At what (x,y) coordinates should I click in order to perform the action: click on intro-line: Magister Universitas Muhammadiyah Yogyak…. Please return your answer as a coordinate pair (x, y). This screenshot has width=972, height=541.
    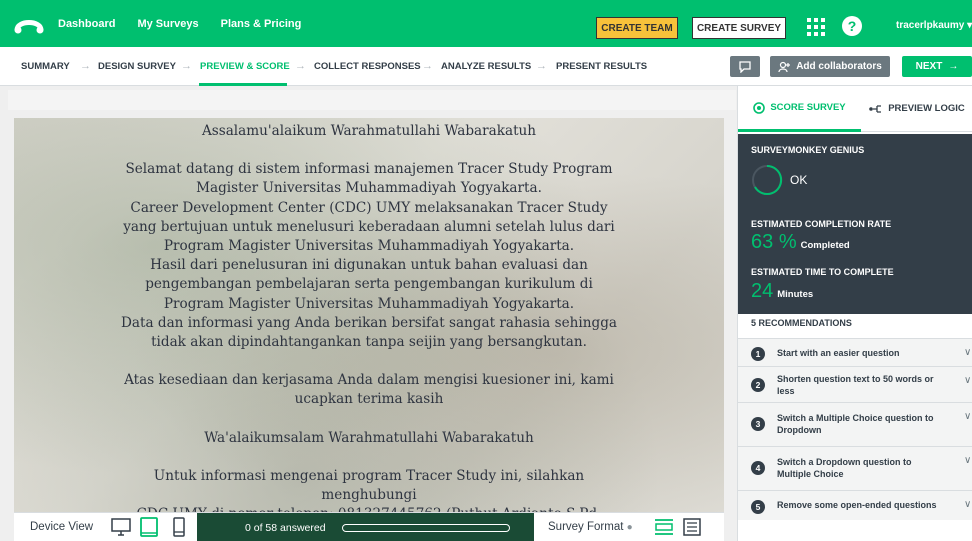
    Looking at the image, I should click on (369, 188).